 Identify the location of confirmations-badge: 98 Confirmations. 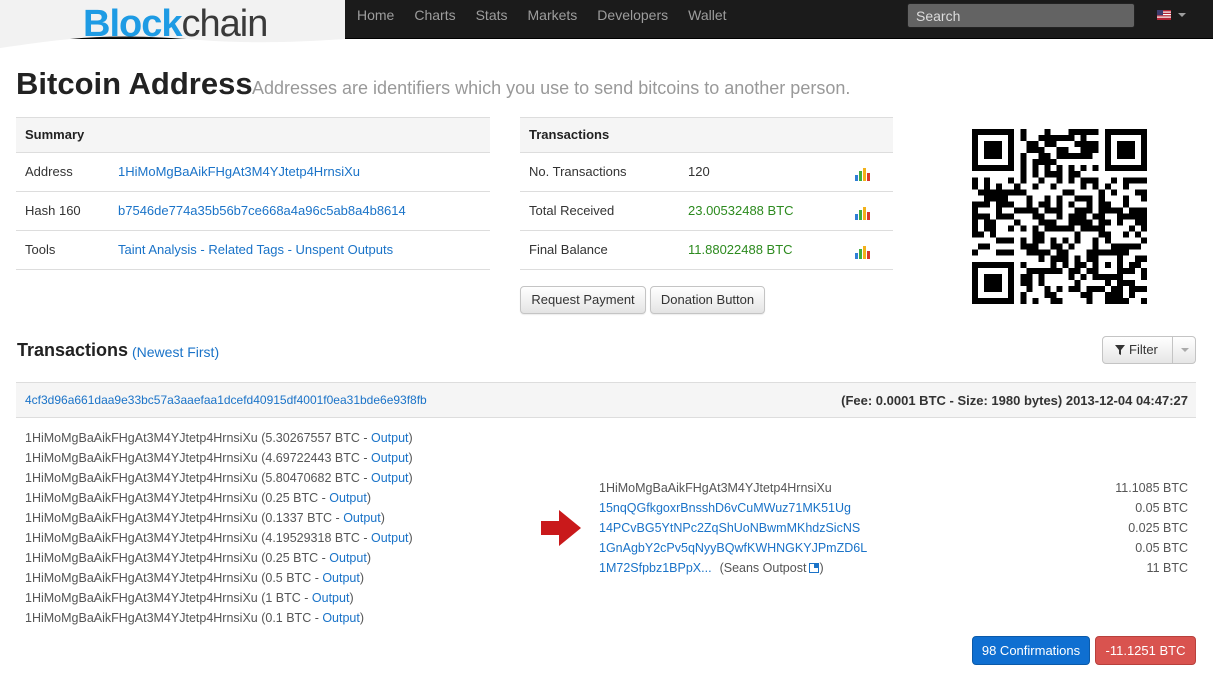
(1031, 650).